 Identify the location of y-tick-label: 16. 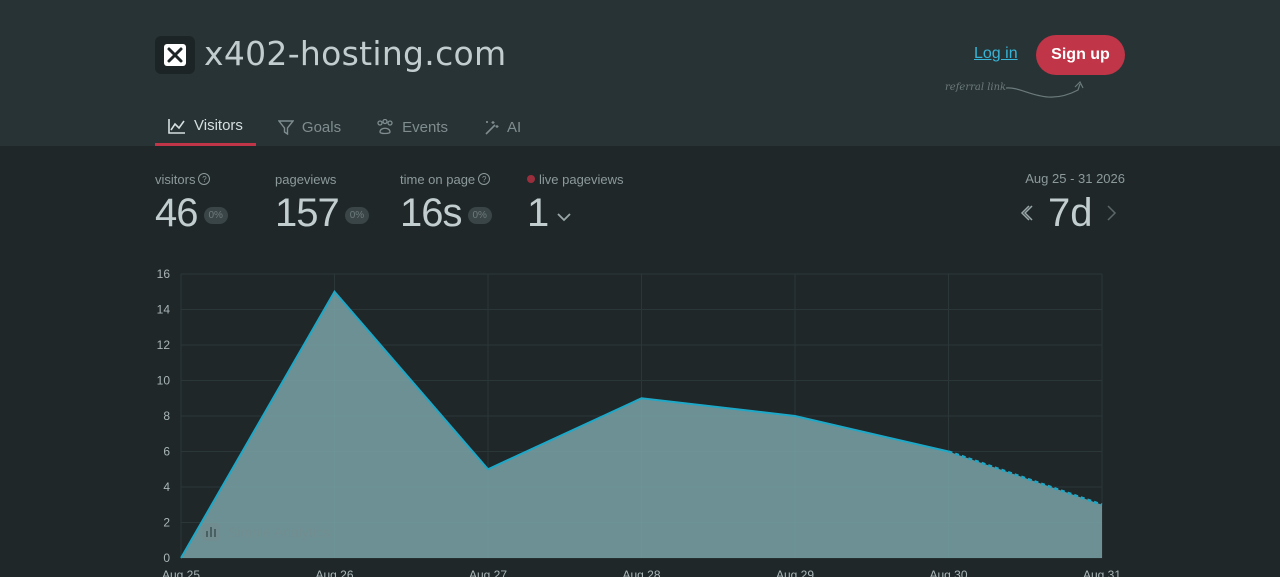
(164, 274).